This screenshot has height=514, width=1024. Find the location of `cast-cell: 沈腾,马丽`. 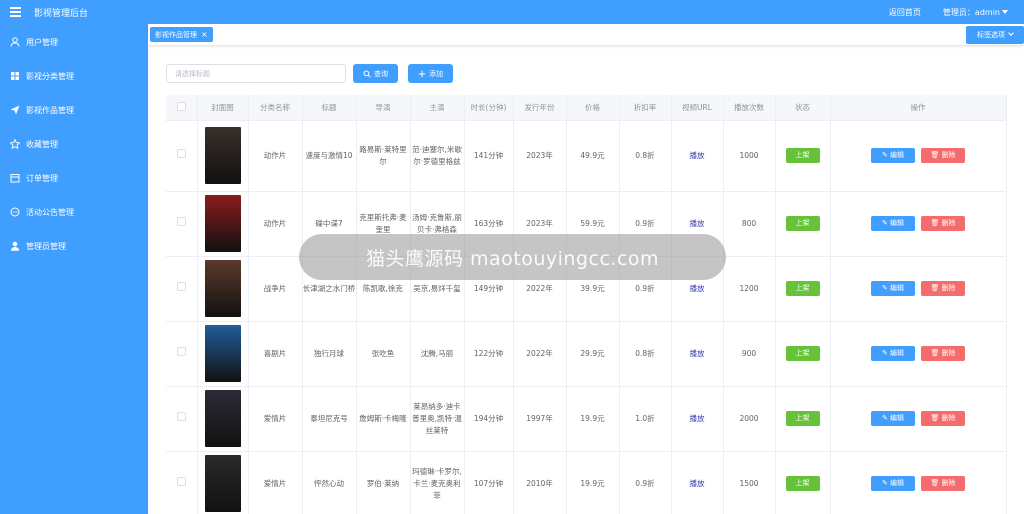

cast-cell: 沈腾,马丽 is located at coordinates (437, 354).